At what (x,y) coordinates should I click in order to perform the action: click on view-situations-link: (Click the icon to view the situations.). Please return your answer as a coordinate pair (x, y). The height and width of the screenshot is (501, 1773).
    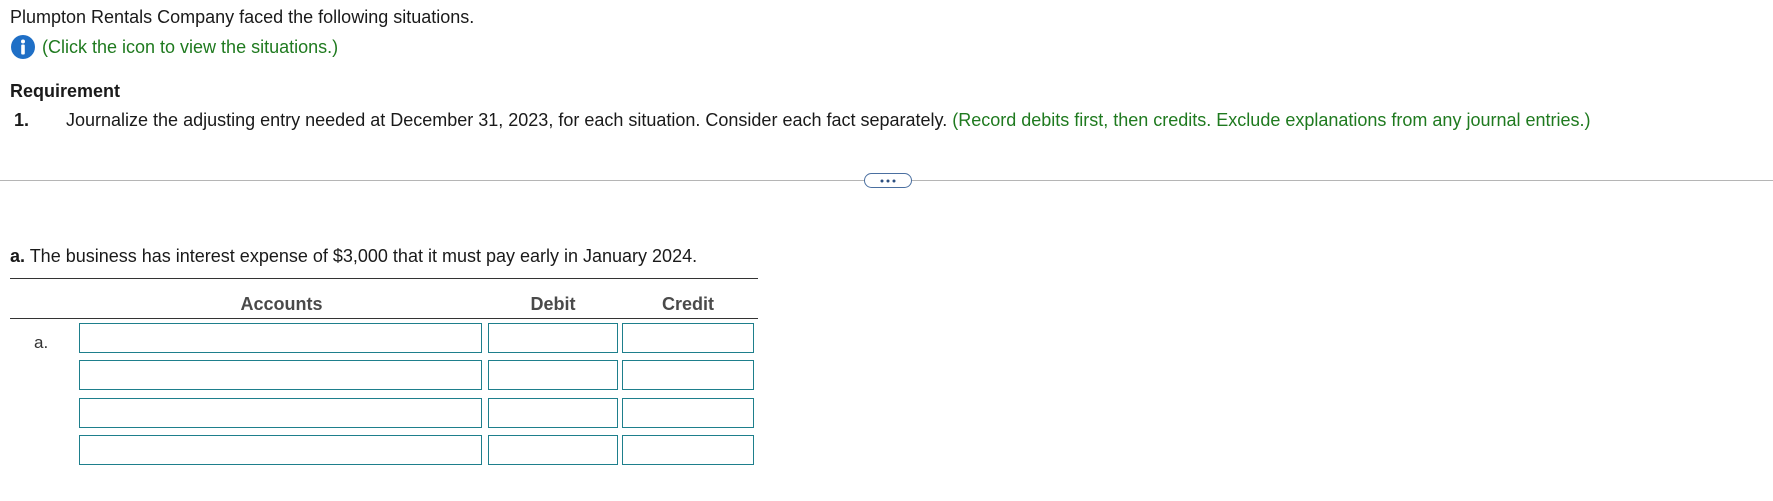
    Looking at the image, I should click on (174, 47).